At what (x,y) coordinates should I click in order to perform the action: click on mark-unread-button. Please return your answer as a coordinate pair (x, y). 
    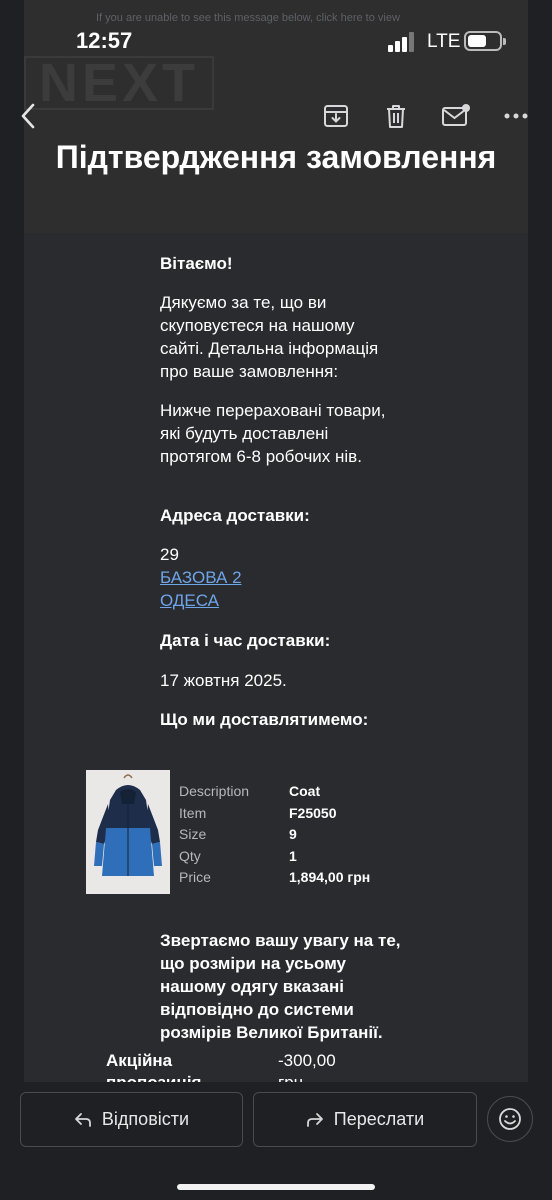
    Looking at the image, I should click on (456, 116).